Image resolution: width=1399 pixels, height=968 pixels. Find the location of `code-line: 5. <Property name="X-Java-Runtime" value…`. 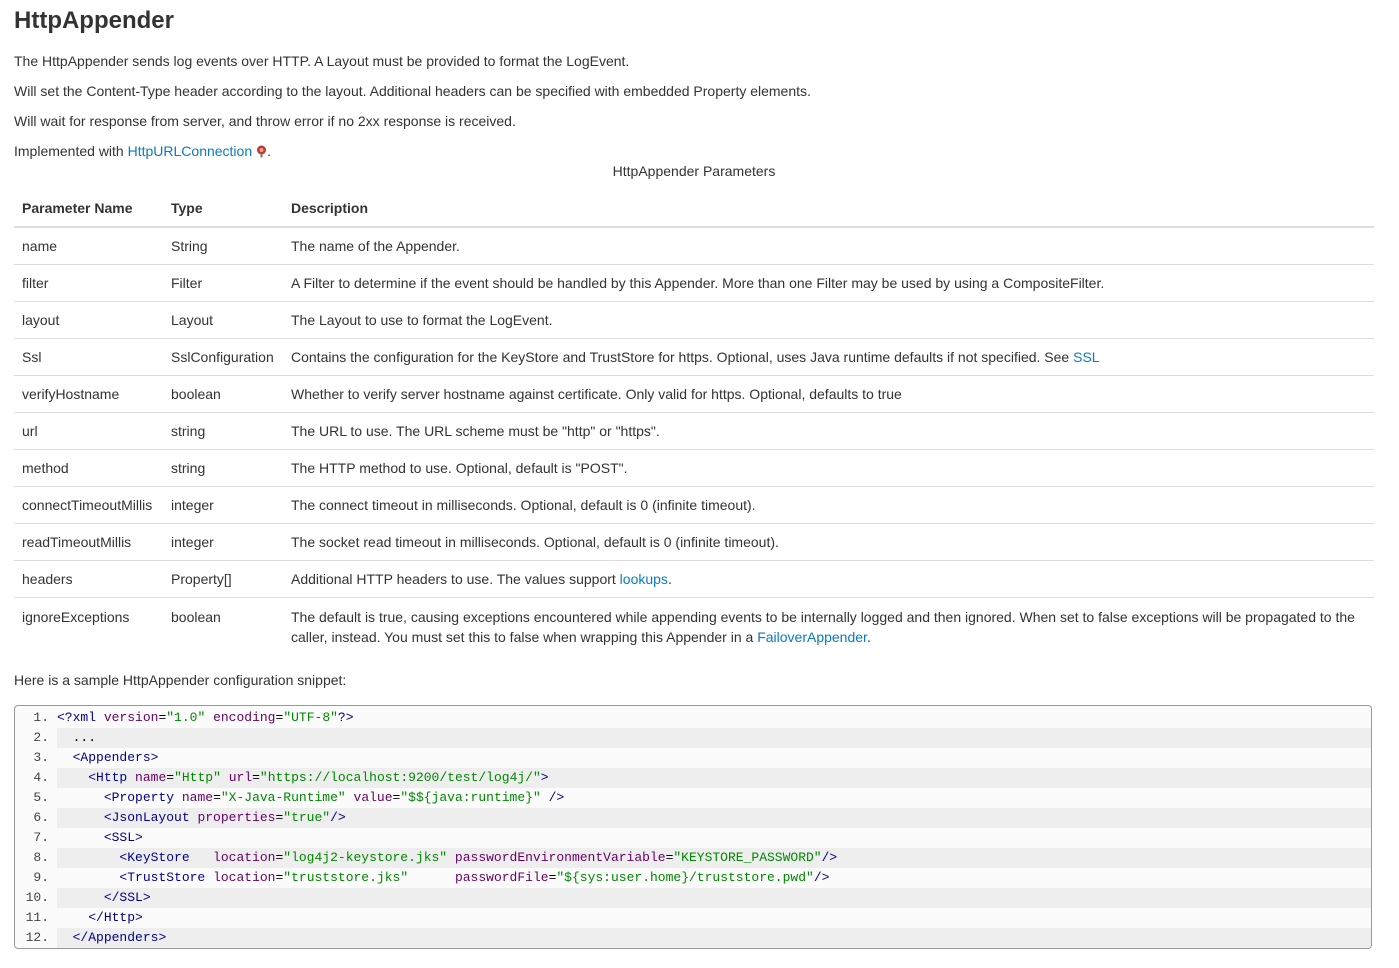

code-line: 5. <Property name="X-Java-Runtime" value… is located at coordinates (693, 798).